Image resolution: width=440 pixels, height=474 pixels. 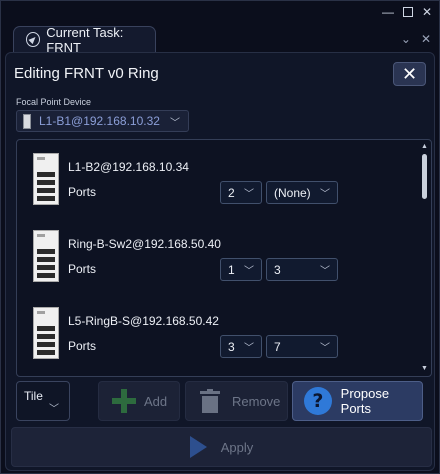 What do you see at coordinates (231, 192) in the screenshot?
I see `port-number-value: 2` at bounding box center [231, 192].